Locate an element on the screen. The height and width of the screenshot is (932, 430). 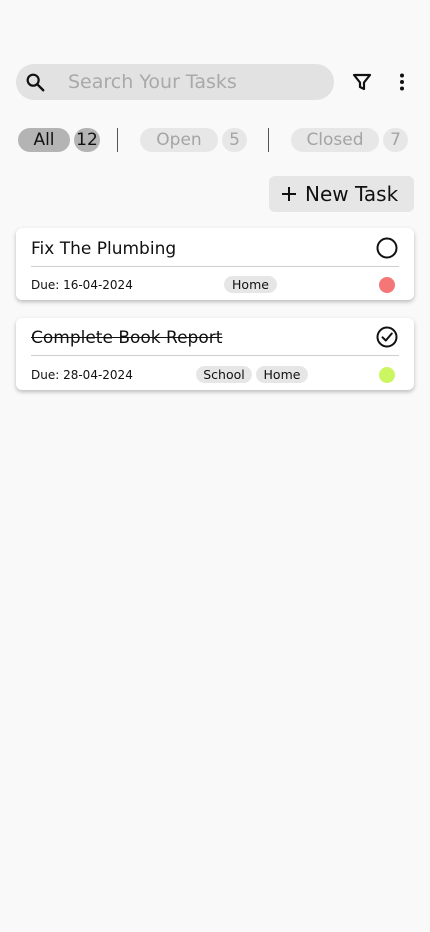
task-card: Fix The Plumbing Due: 16-04-2024 Home is located at coordinates (215, 264).